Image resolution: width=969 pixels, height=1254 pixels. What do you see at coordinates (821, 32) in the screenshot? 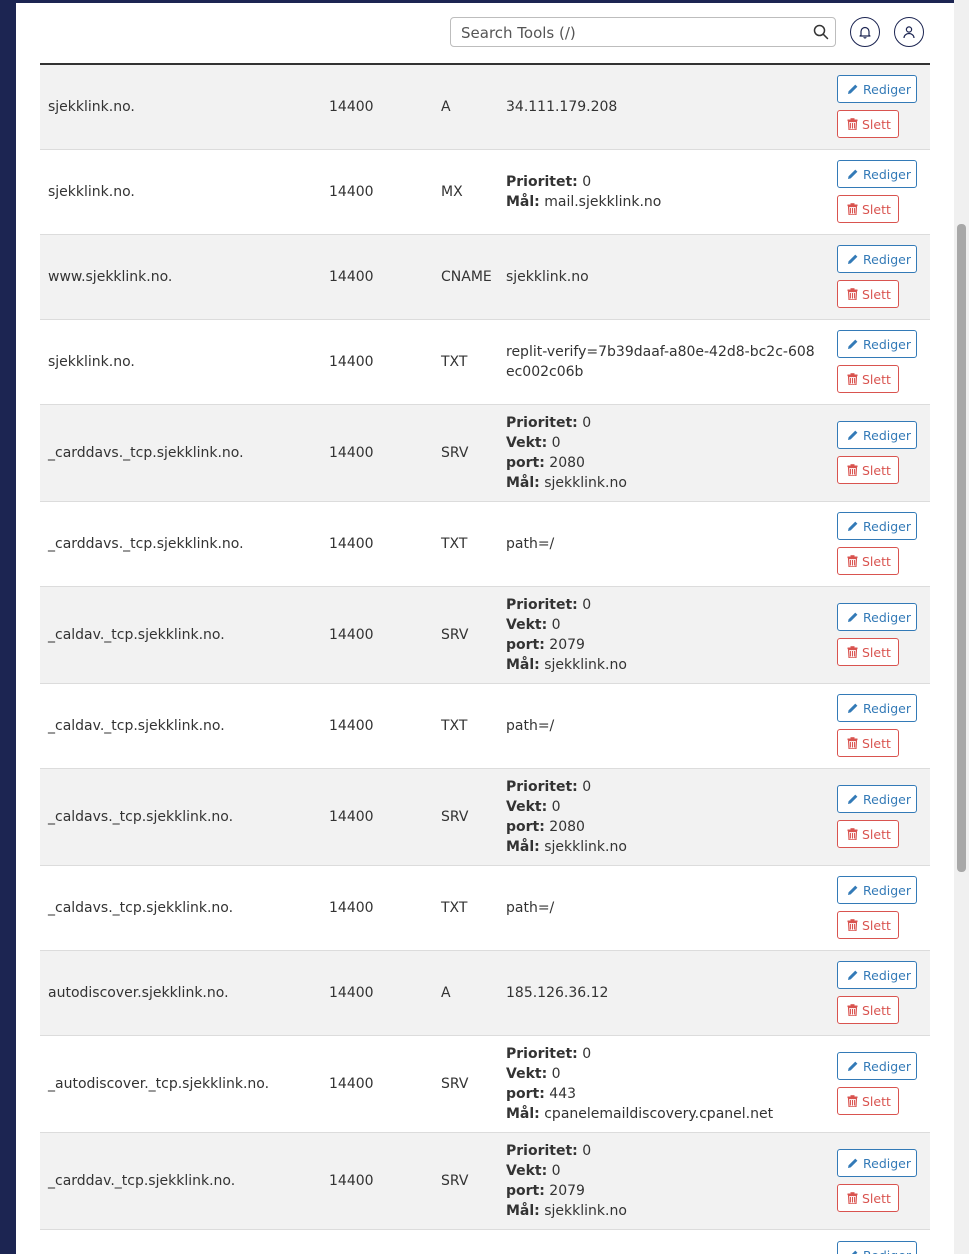
I see `search-icon` at bounding box center [821, 32].